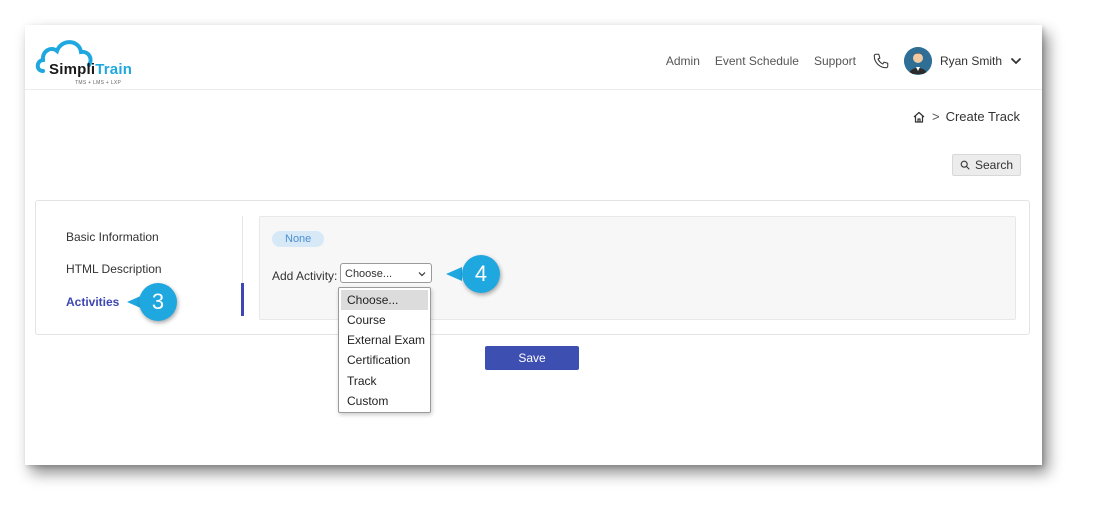 The image size is (1101, 525). What do you see at coordinates (98, 83) in the screenshot?
I see `logo-tagline: TMS + LMS + LXP` at bounding box center [98, 83].